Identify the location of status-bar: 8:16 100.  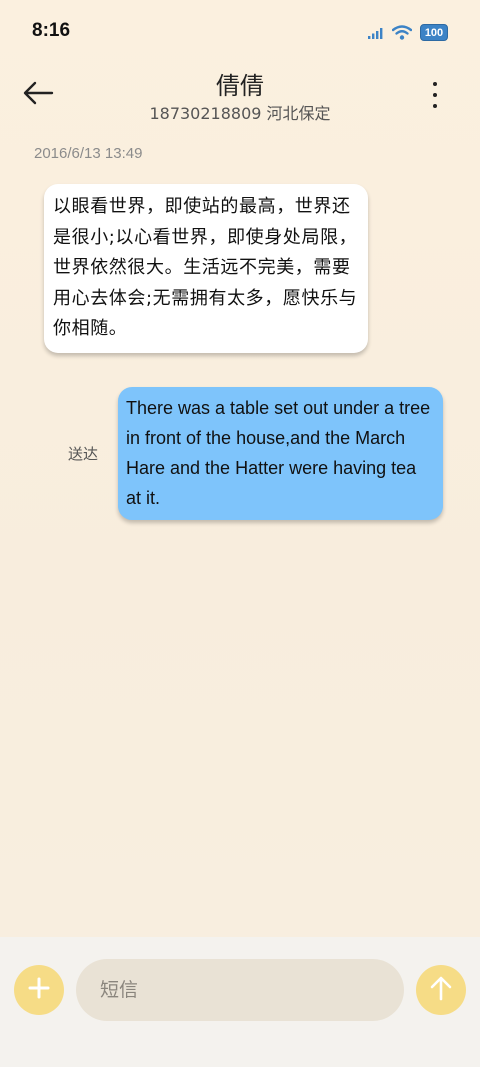
(240, 32).